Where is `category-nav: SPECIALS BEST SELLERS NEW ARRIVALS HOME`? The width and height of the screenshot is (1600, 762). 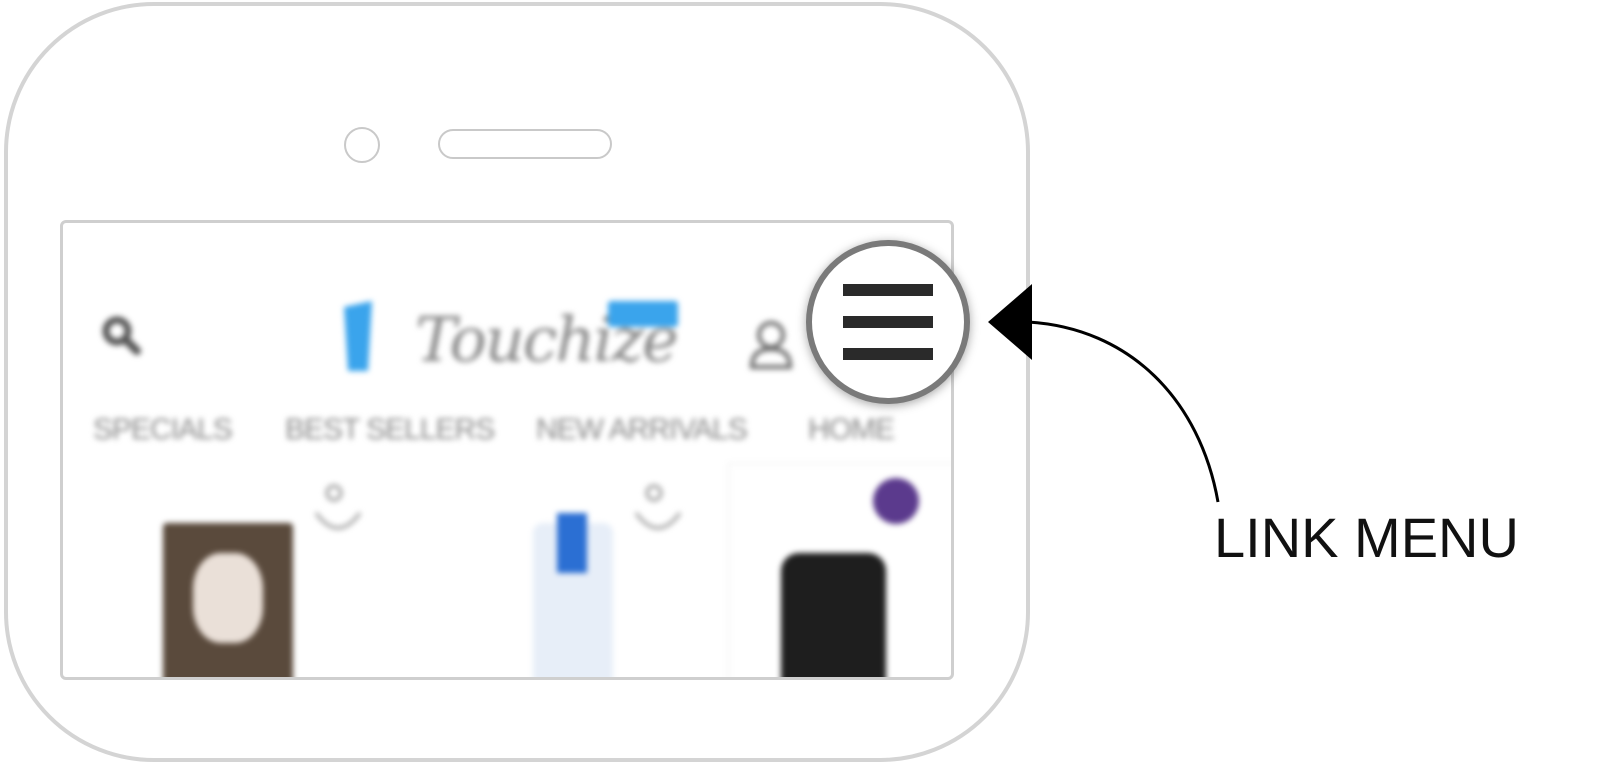
category-nav: SPECIALS BEST SELLERS NEW ARRIVALS HOME is located at coordinates (522, 433).